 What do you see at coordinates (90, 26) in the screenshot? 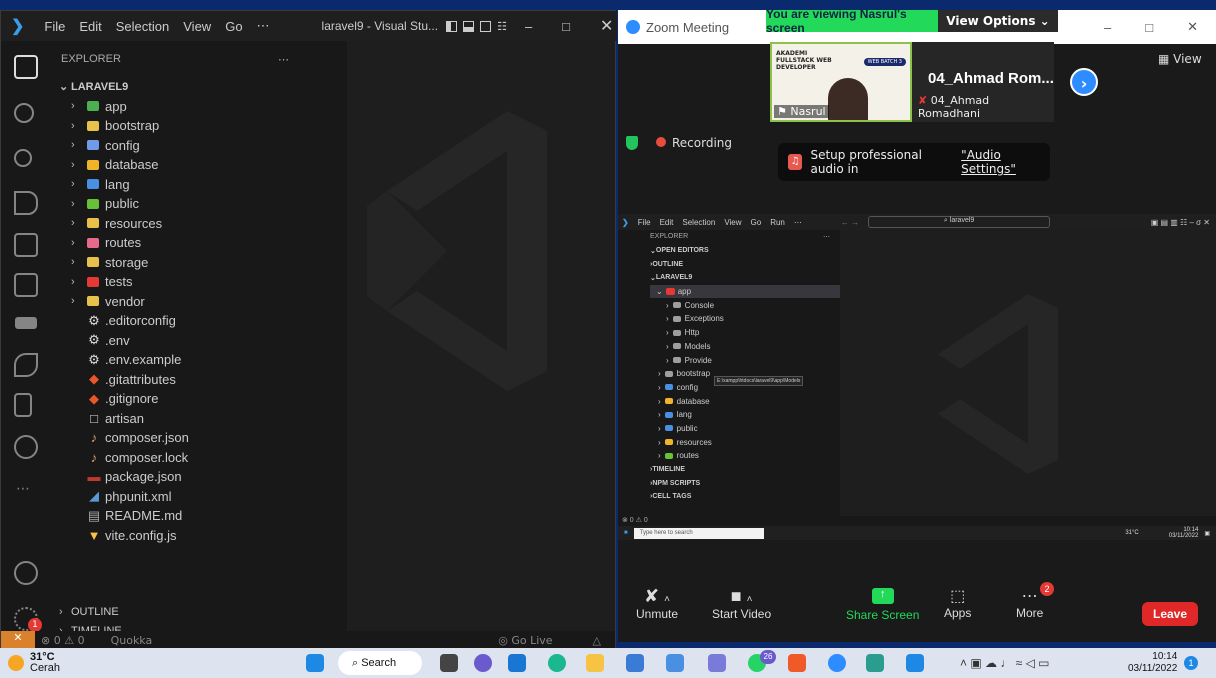
I see `menu-edit: Edit` at bounding box center [90, 26].